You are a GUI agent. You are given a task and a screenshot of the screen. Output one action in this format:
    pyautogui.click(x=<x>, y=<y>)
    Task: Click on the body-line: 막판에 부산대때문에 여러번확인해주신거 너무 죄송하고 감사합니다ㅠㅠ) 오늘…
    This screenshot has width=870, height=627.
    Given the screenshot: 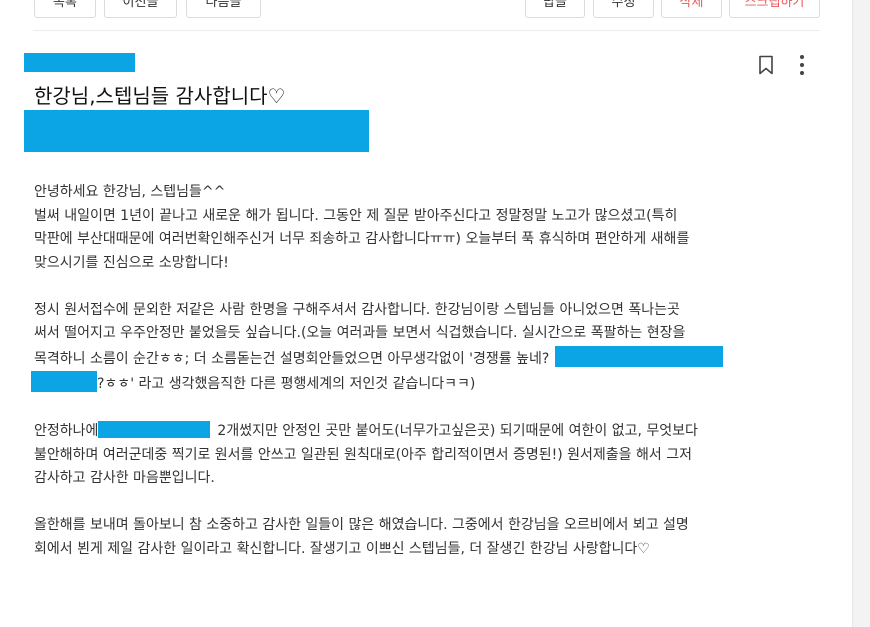 What is the action you would take?
    pyautogui.click(x=362, y=239)
    